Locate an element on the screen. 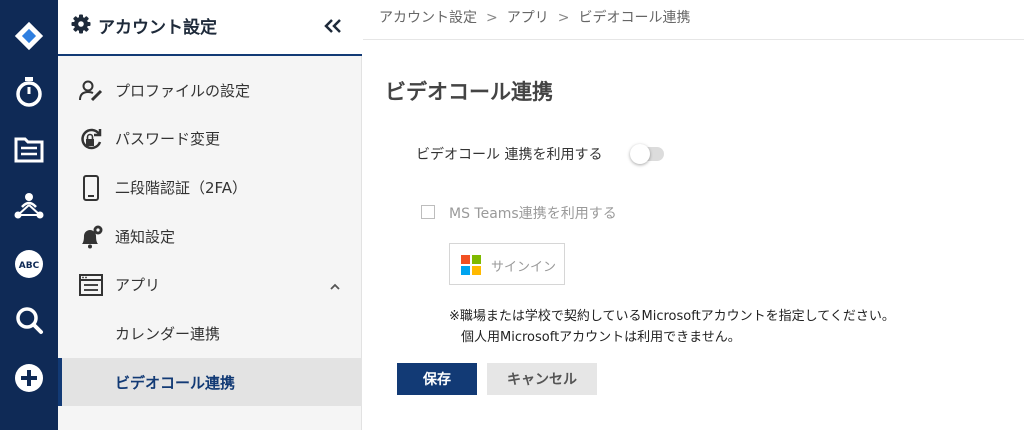 Image resolution: width=1024 pixels, height=430 pixels. sidebar-item-apps: アプリ is located at coordinates (210, 284).